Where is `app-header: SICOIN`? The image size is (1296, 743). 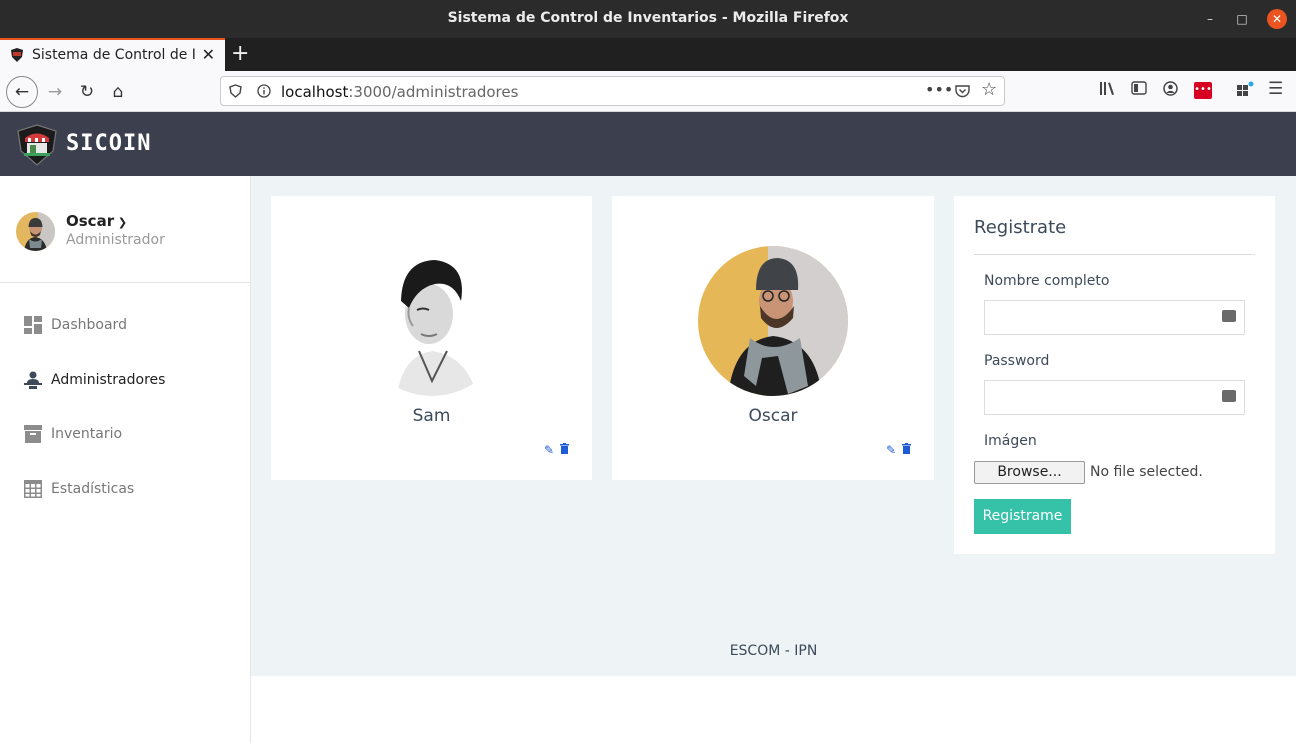
app-header: SICOIN is located at coordinates (648, 144).